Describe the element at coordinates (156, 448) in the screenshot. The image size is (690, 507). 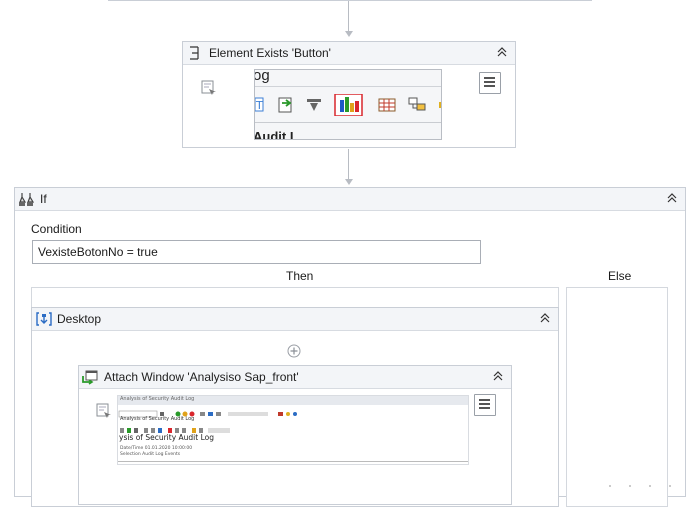
I see `preview-detail-1: Date/Time 01.01.2020 10:00:00` at that location.